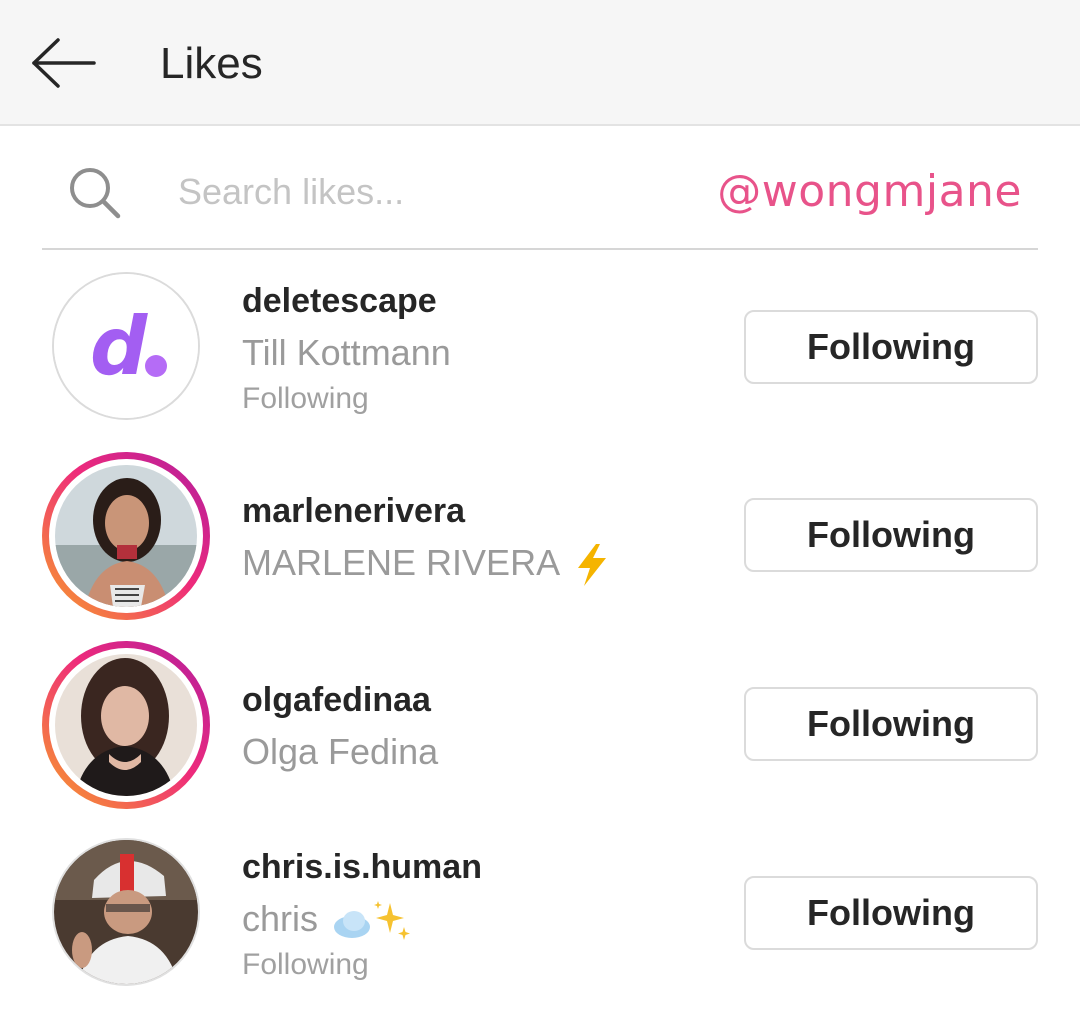 This screenshot has height=1028, width=1080. Describe the element at coordinates (327, 919) in the screenshot. I see `full-name-row: chris` at that location.